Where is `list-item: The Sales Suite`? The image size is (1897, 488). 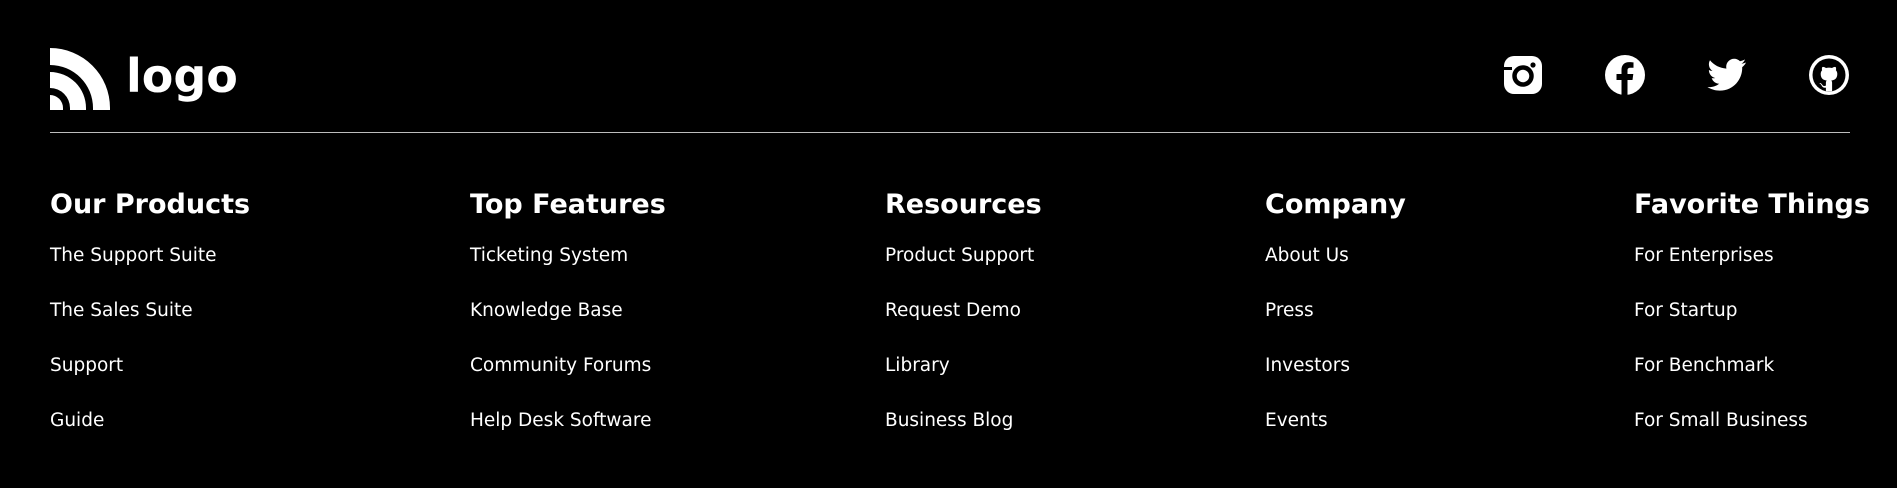
list-item: The Sales Suite is located at coordinates (150, 325).